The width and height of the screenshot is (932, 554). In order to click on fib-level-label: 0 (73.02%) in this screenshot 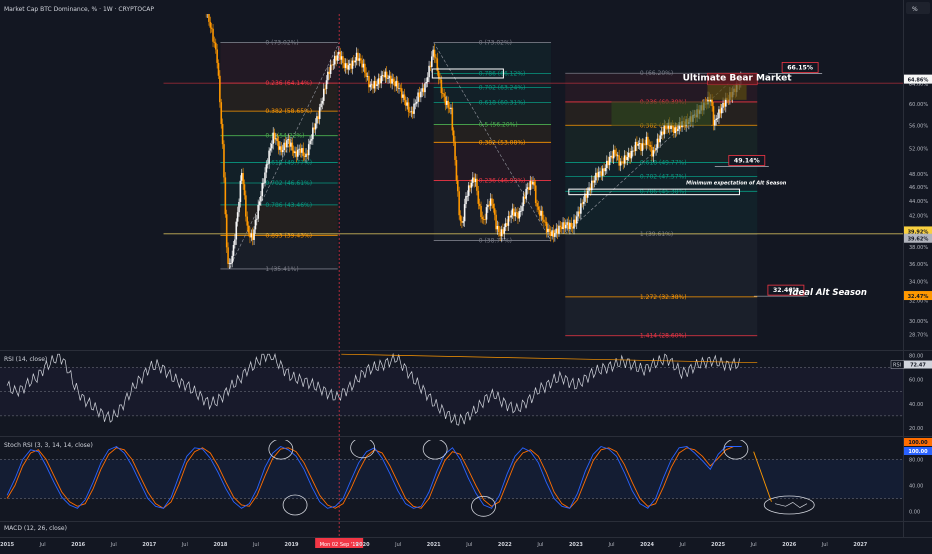, I will do `click(281, 43)`.